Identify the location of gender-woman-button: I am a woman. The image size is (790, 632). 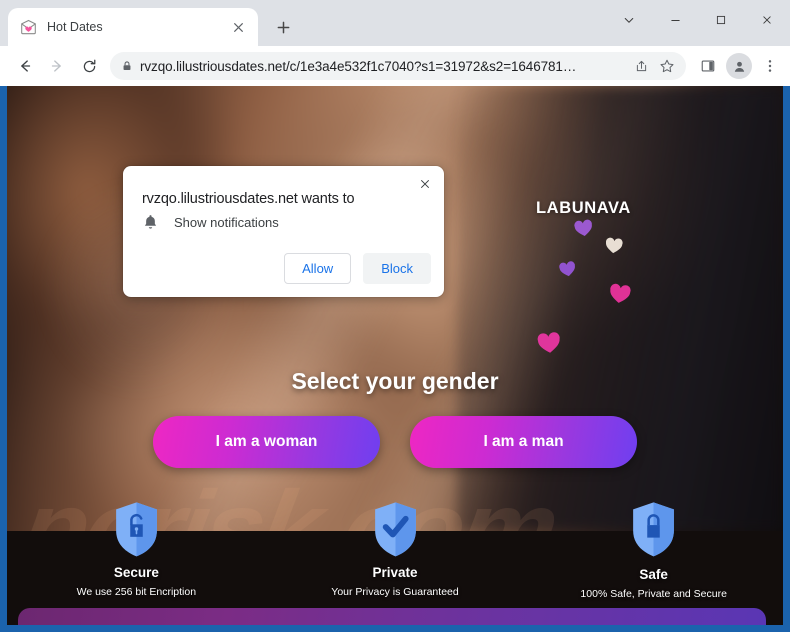
(266, 442).